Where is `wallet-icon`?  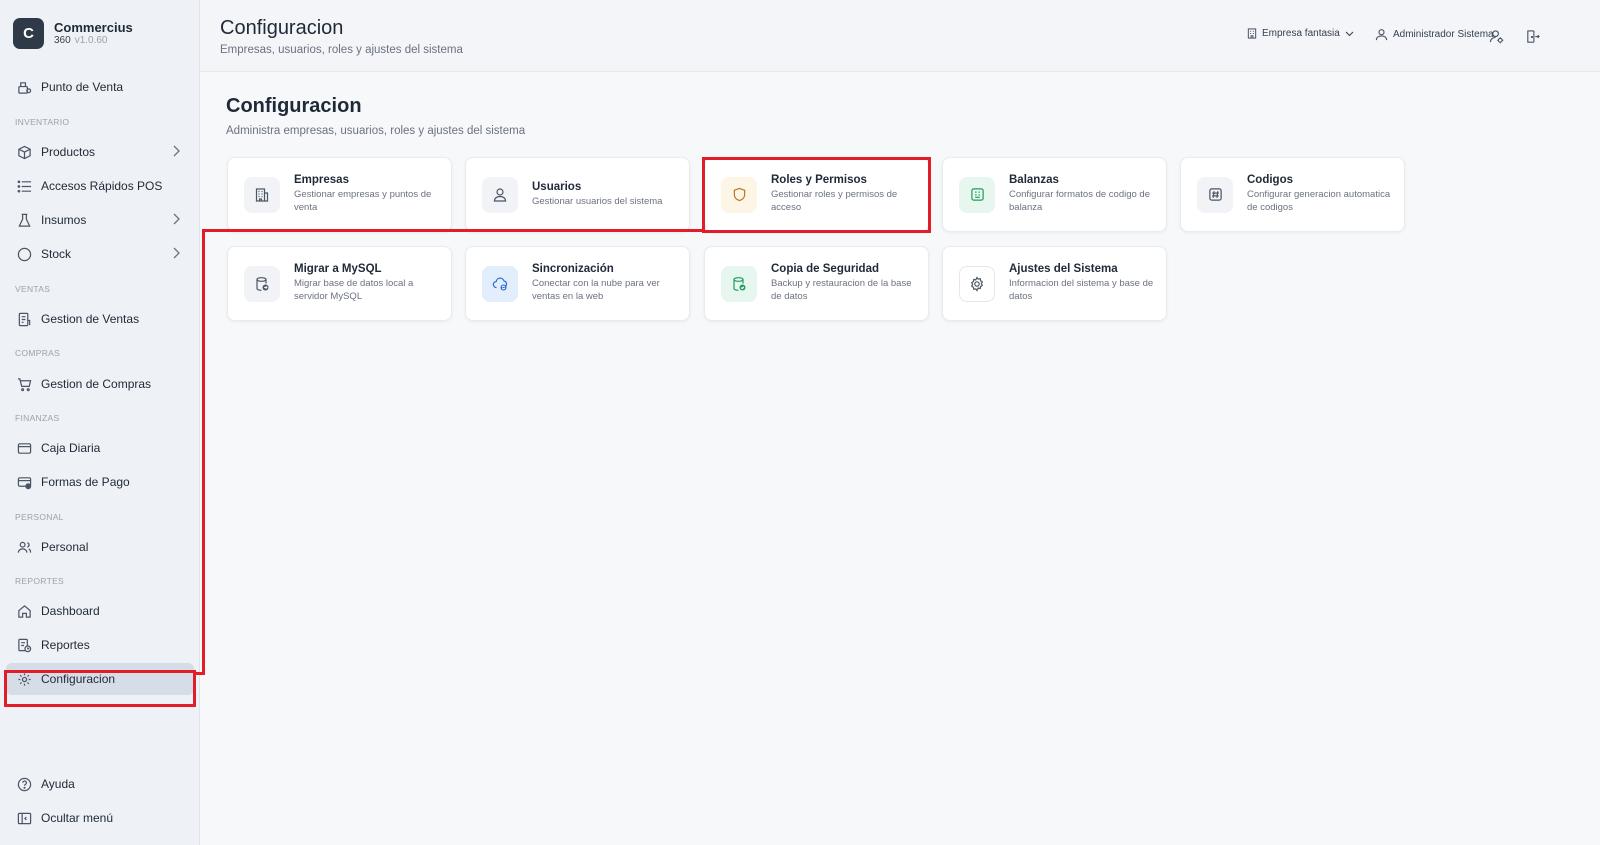
wallet-icon is located at coordinates (24, 448).